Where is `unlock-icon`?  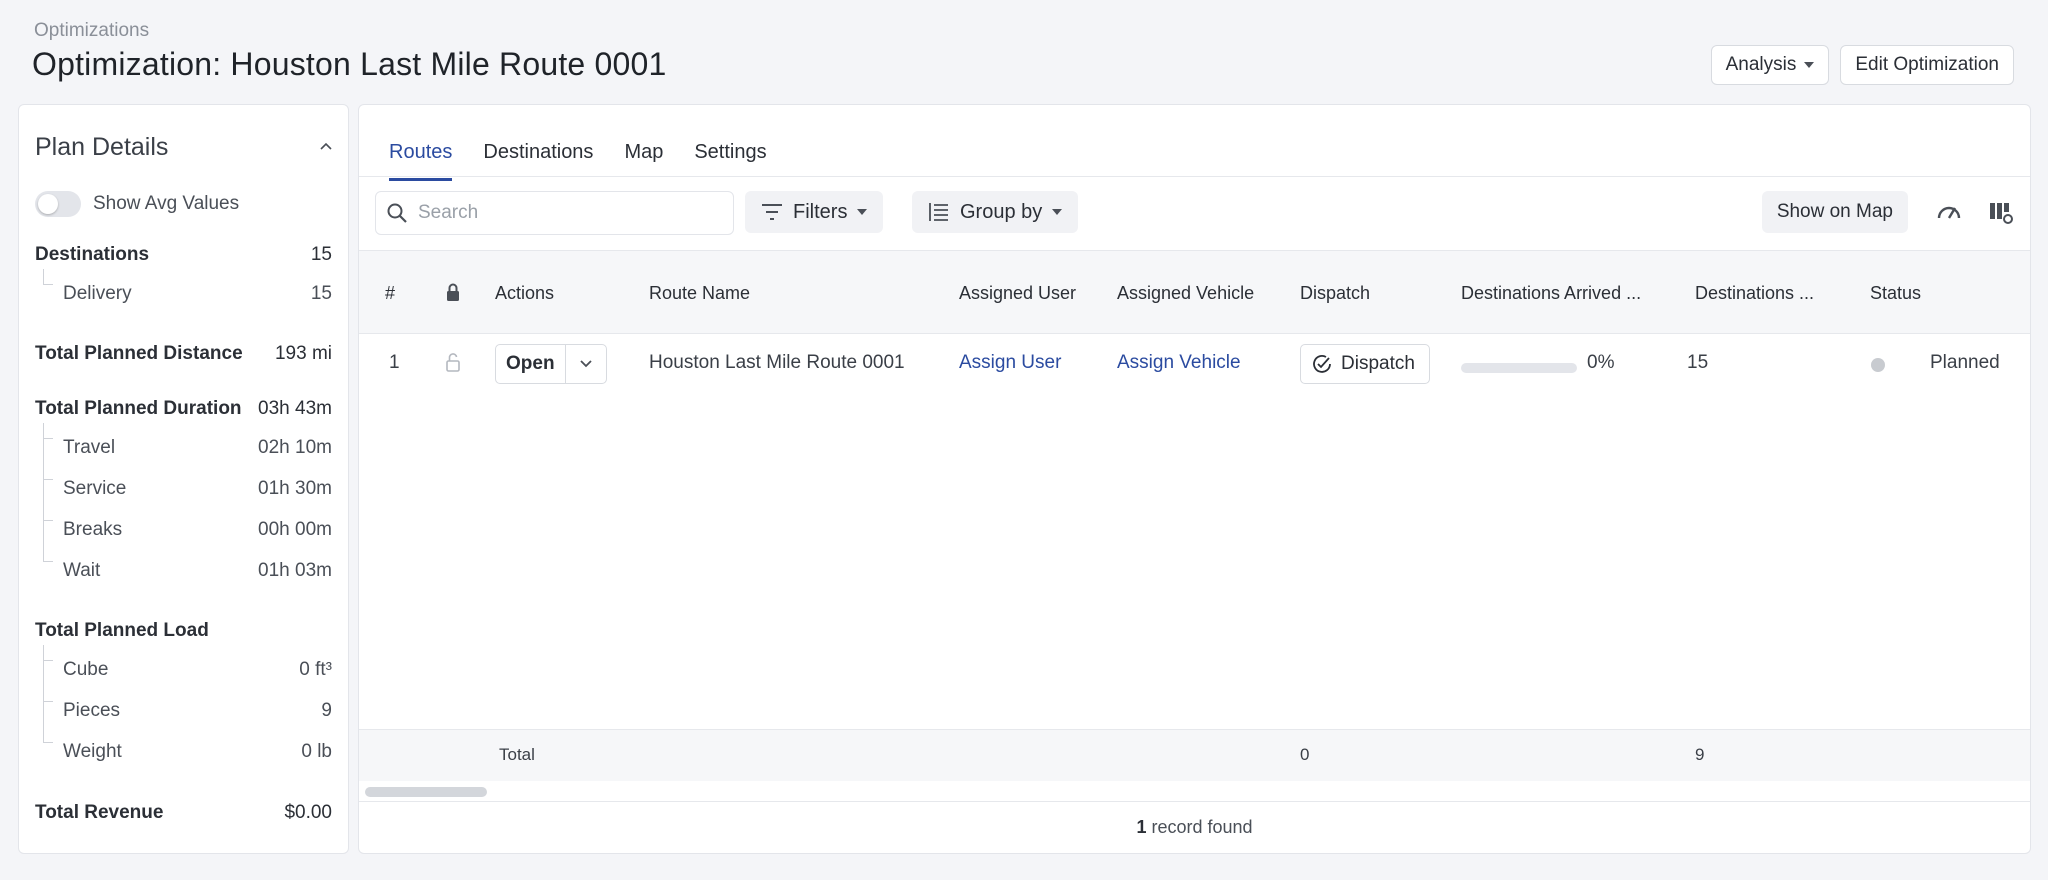 unlock-icon is located at coordinates (453, 362).